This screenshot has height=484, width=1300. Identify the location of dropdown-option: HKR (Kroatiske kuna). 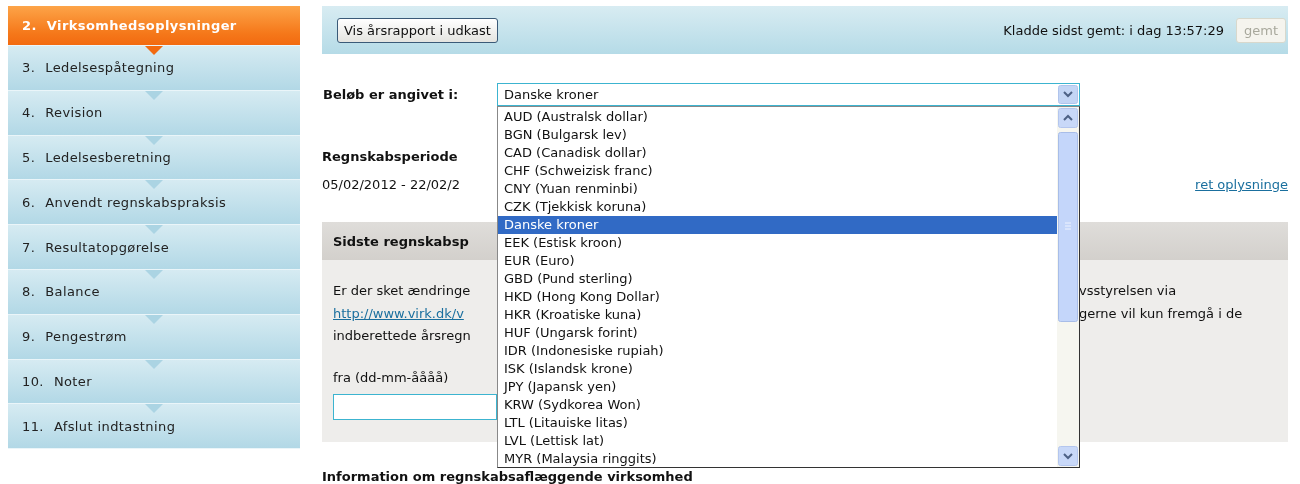
(777, 315).